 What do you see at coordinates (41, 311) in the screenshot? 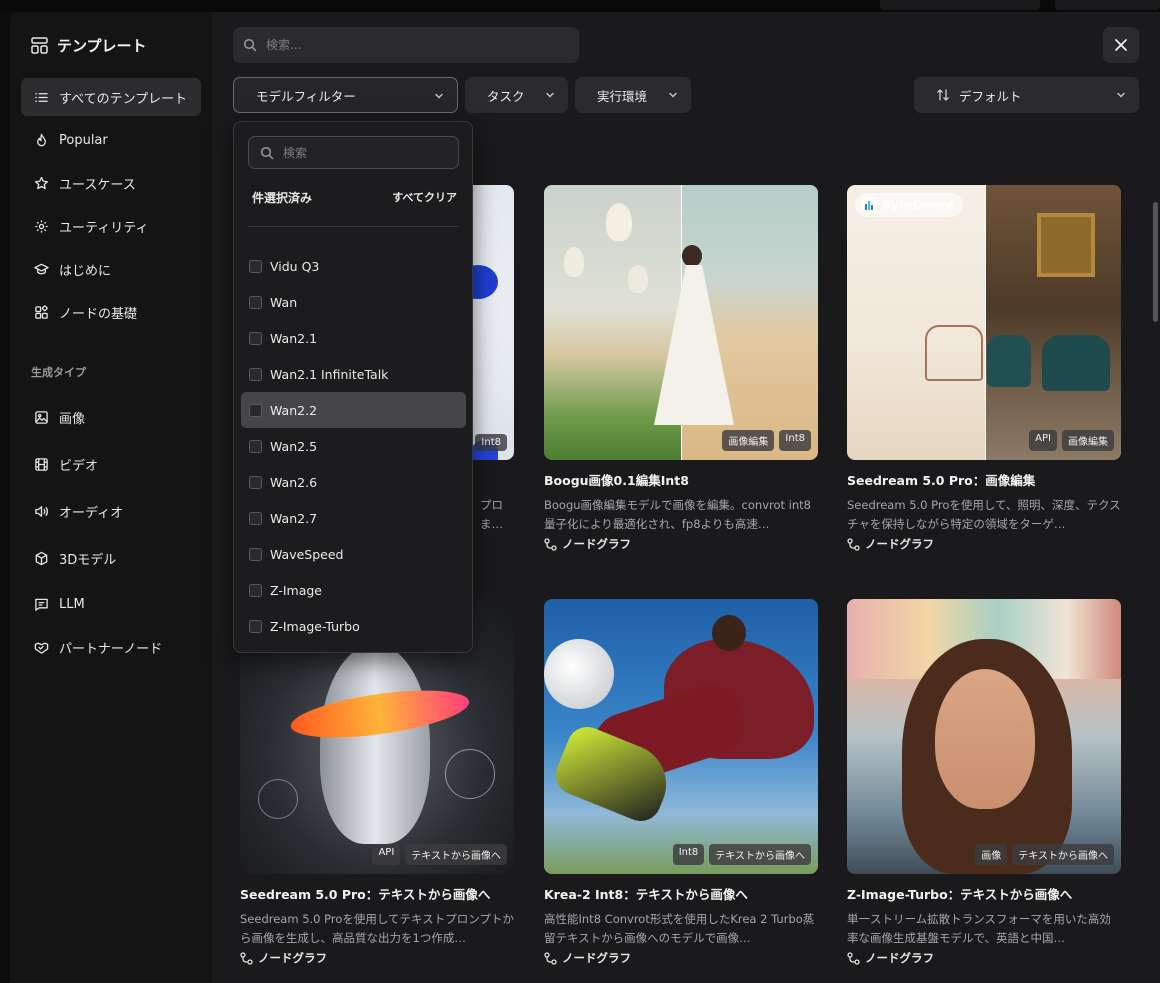
I see `blocks-icon` at bounding box center [41, 311].